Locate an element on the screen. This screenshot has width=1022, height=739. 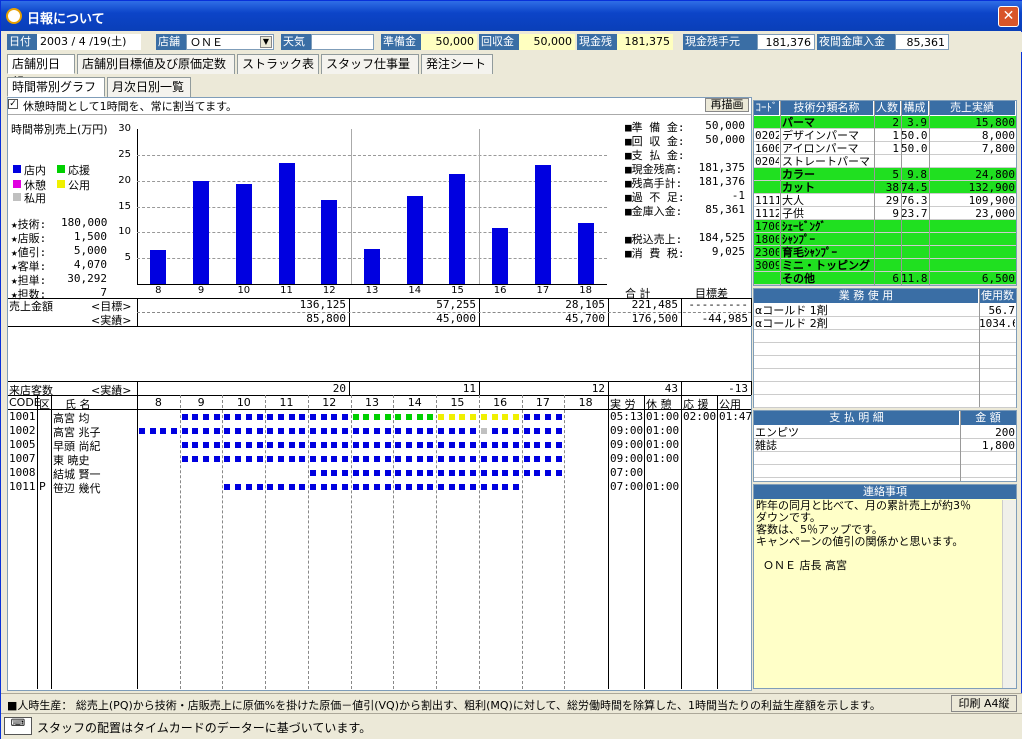
tech-name: 大人 is located at coordinates (793, 200).